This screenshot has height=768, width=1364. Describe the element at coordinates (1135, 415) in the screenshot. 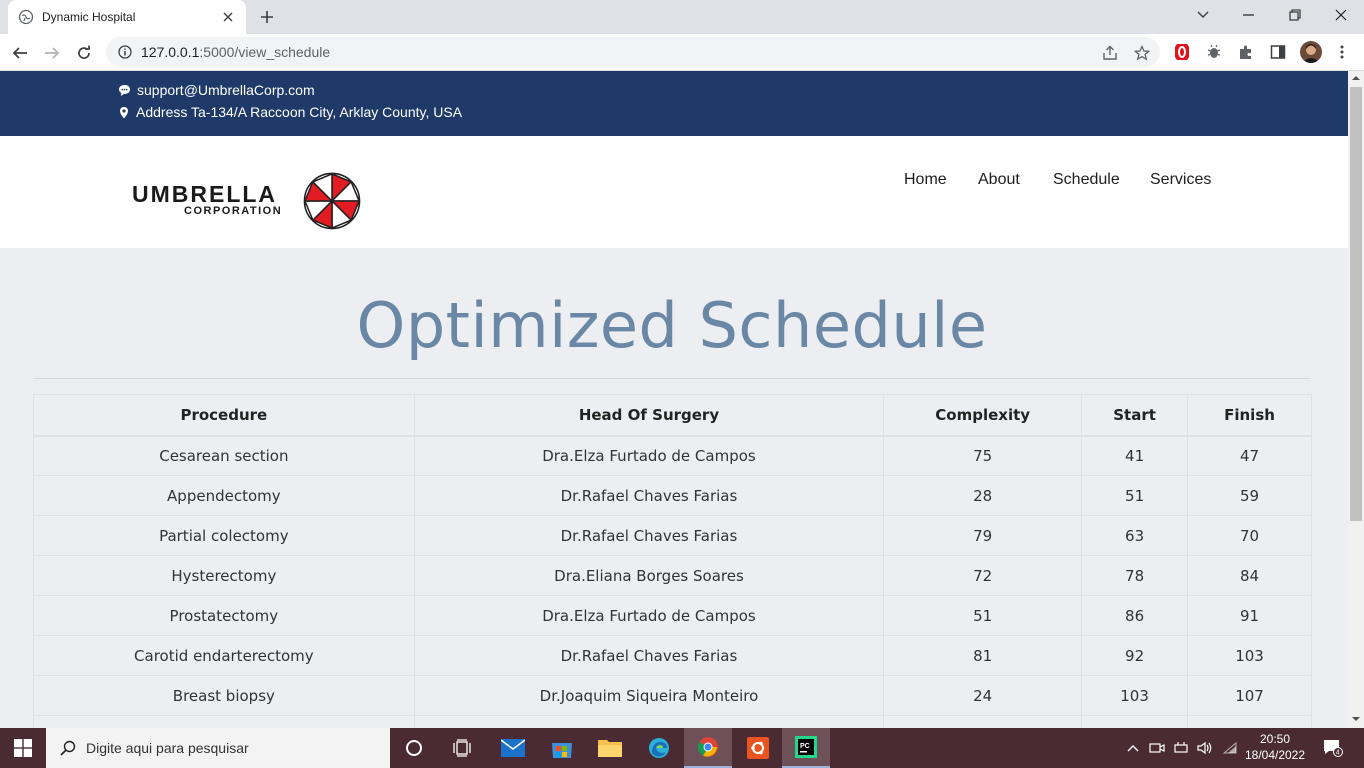

I see `header-start: Start` at that location.